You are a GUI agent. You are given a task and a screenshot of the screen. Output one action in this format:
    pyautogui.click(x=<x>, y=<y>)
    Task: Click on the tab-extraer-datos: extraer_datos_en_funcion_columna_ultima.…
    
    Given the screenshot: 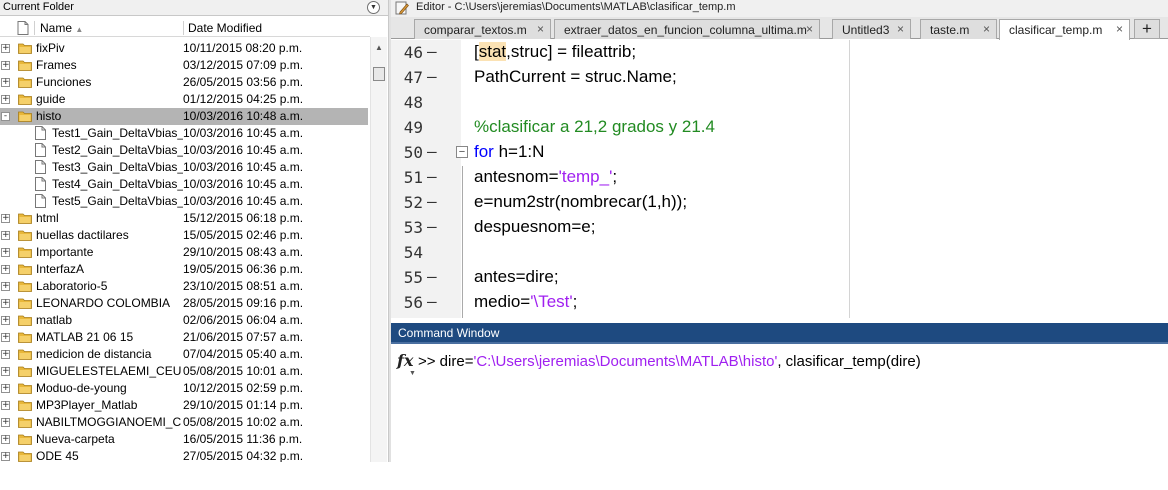 What is the action you would take?
    pyautogui.click(x=687, y=29)
    